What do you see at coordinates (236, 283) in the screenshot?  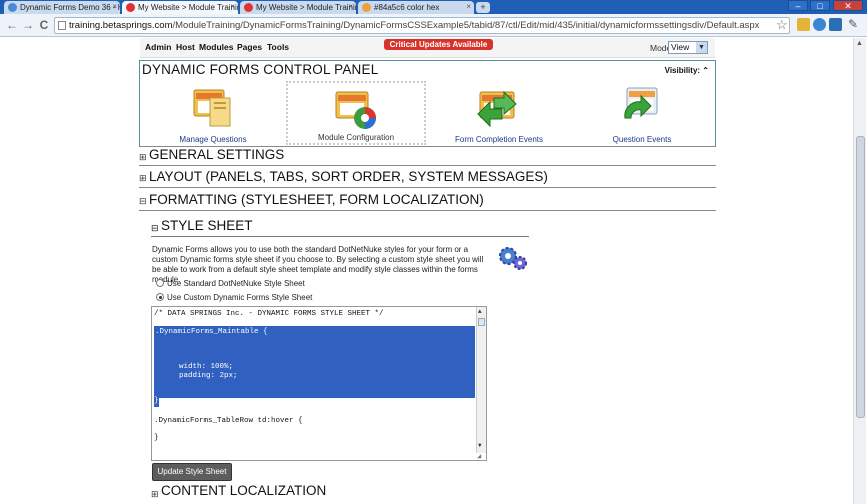 I see `radio-label: Use Standard DotNetNuke Style Sheet` at bounding box center [236, 283].